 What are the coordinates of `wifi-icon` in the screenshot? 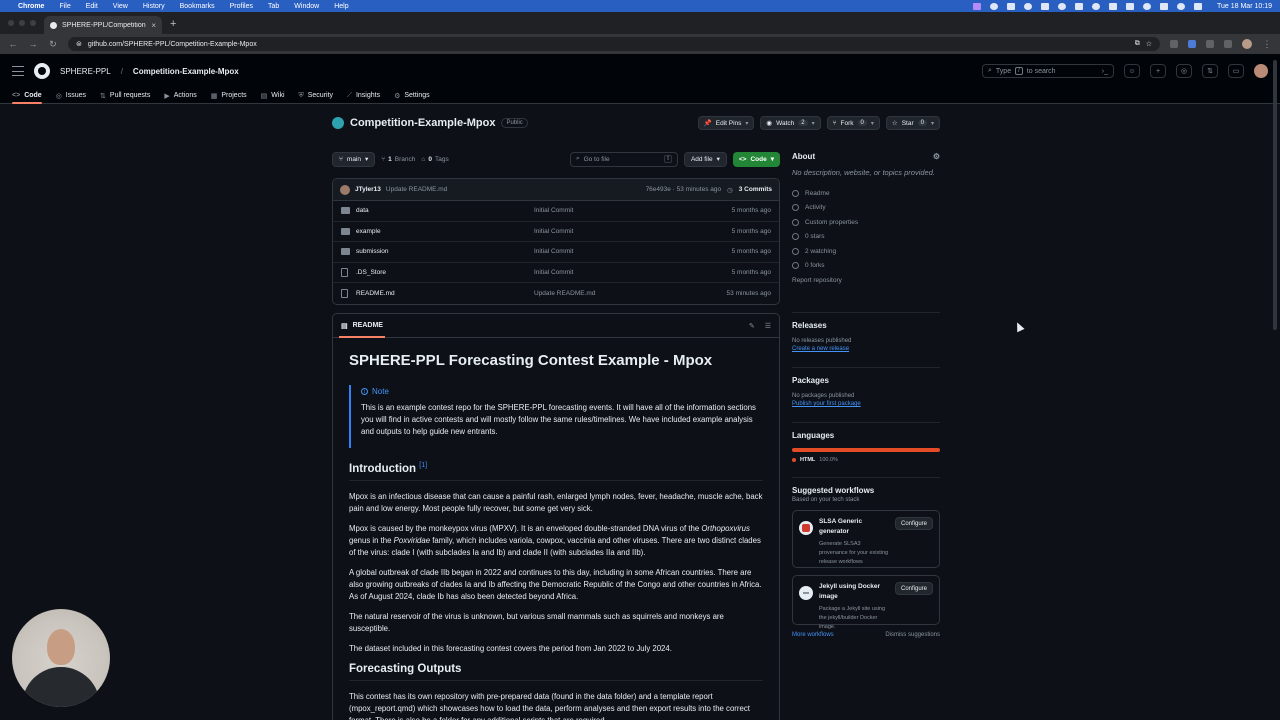 It's located at (1164, 6).